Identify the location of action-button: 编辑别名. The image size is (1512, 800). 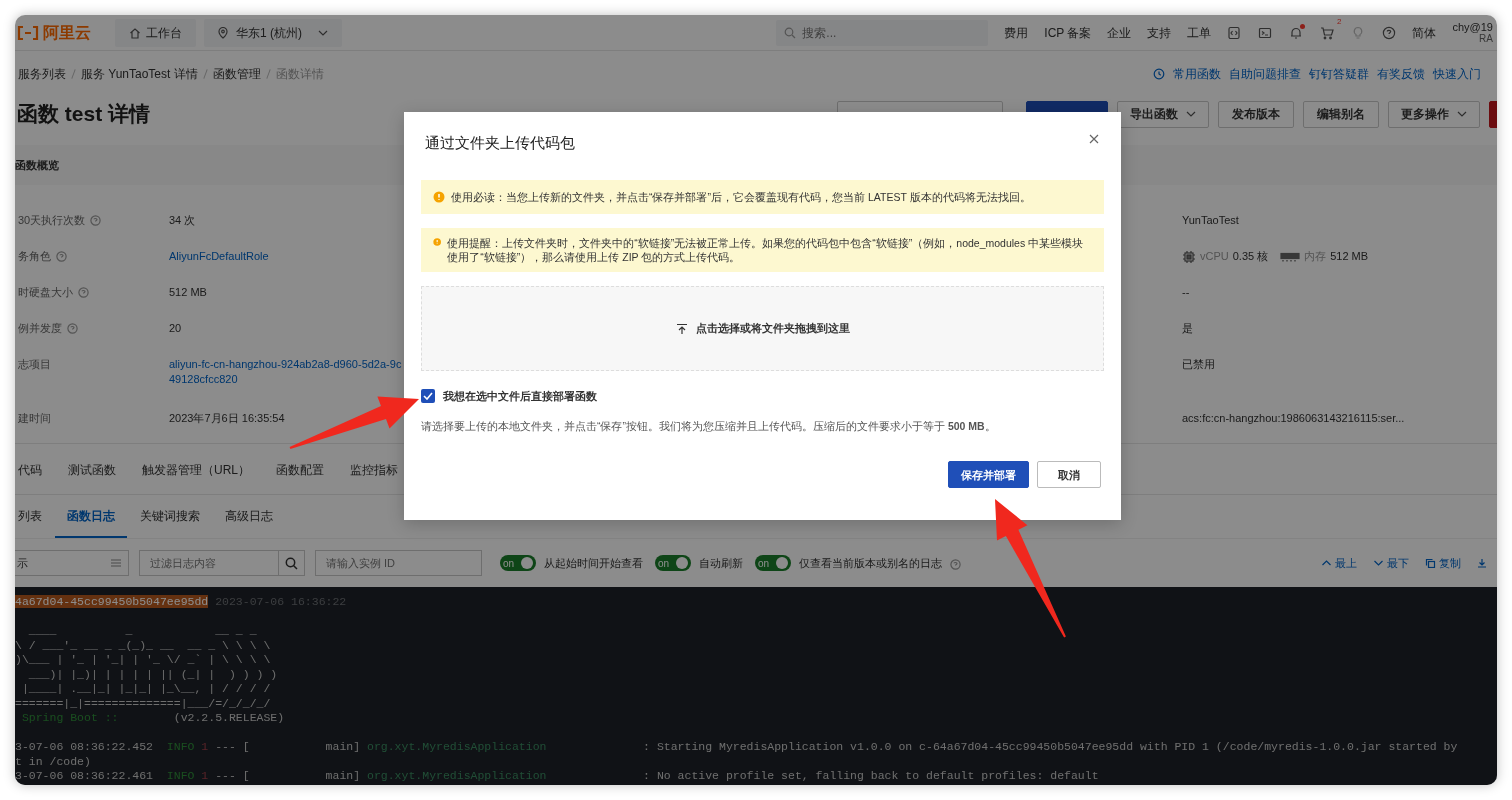
(1341, 114).